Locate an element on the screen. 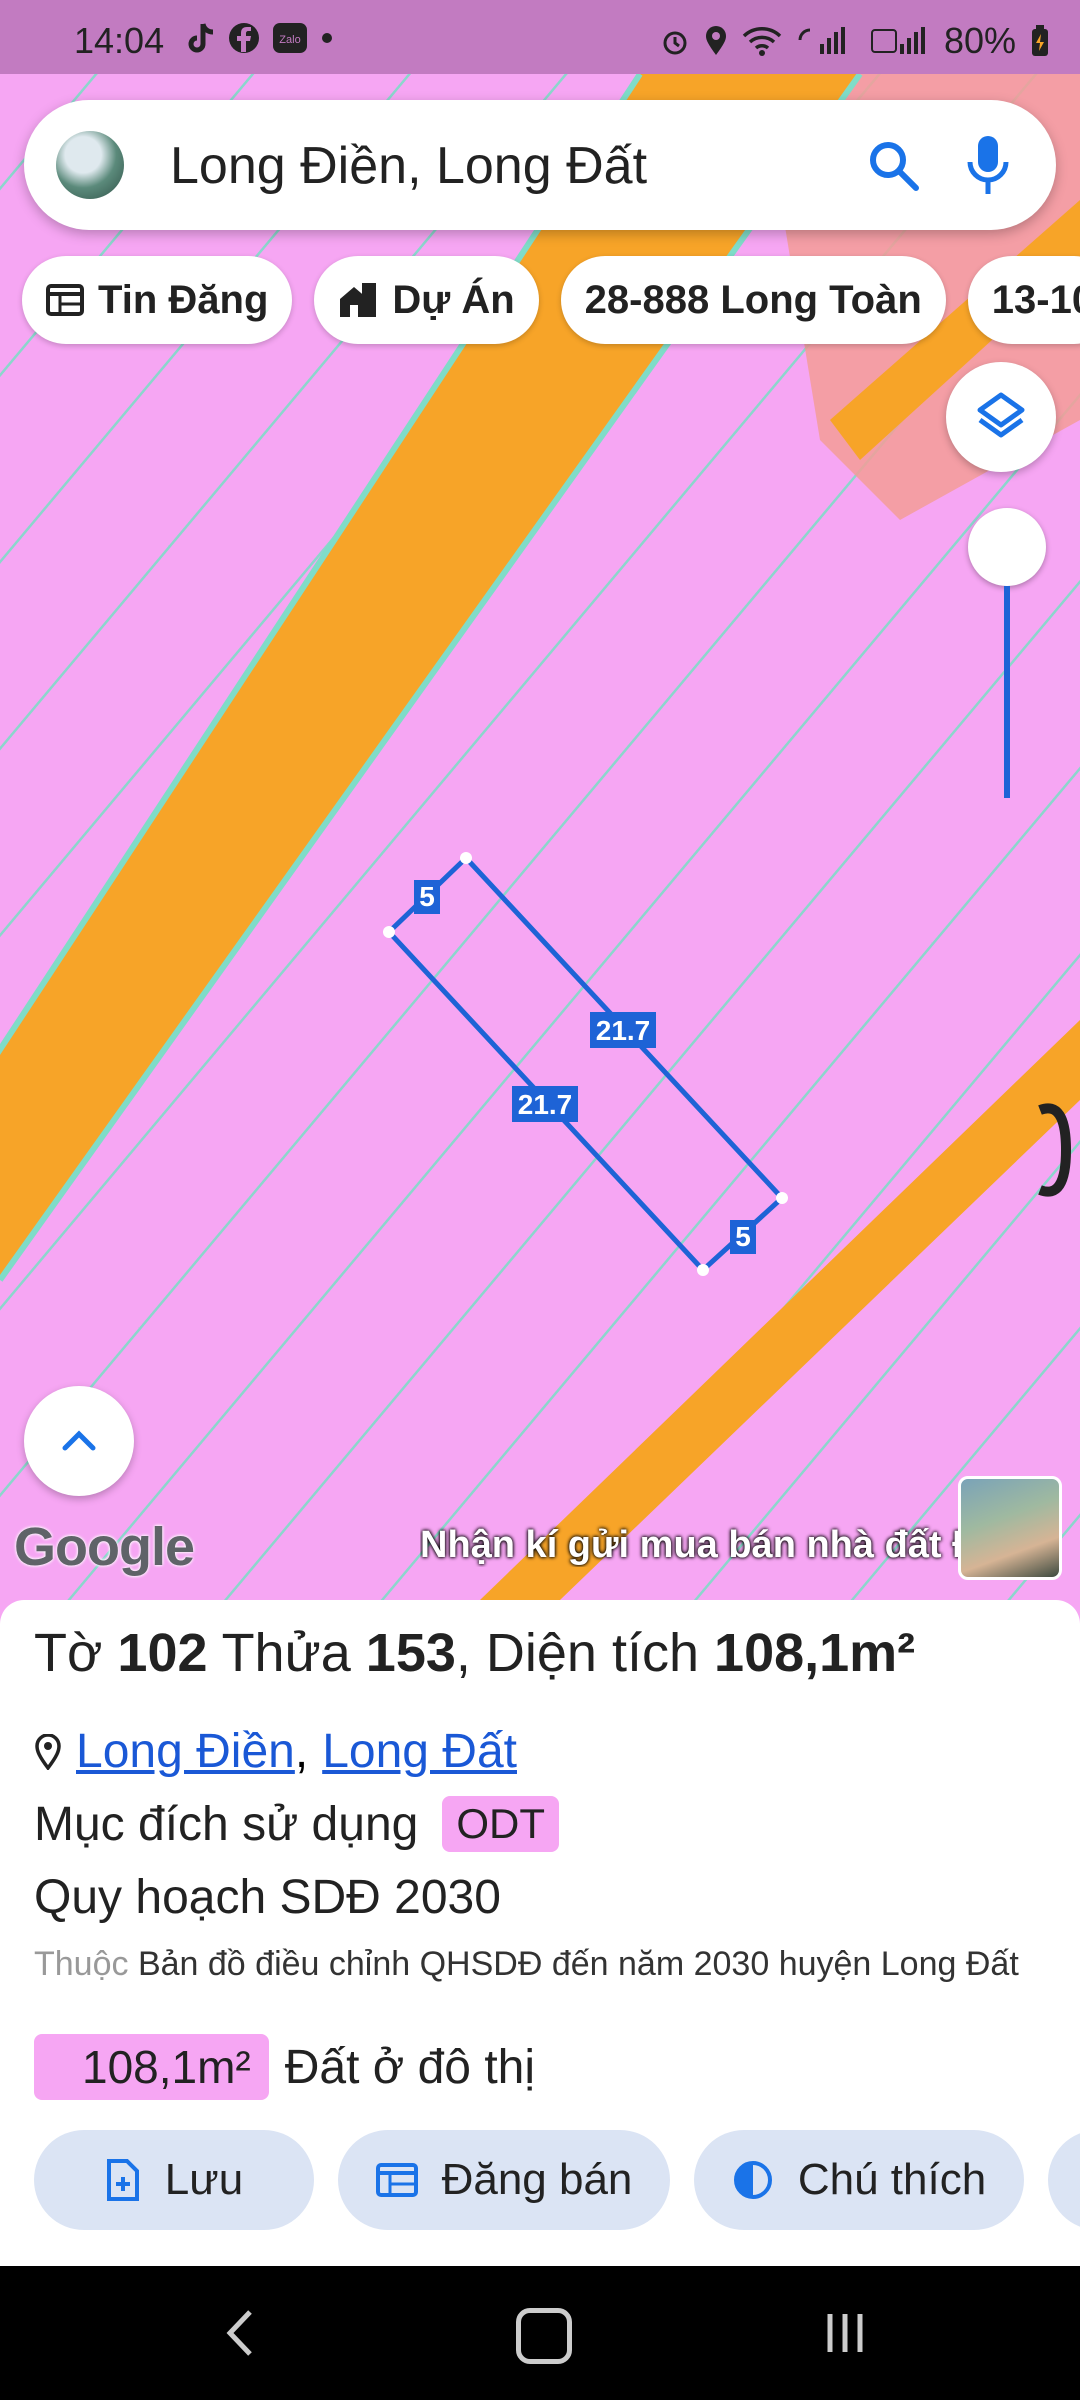 The width and height of the screenshot is (1080, 2400). save-label: Lưu is located at coordinates (204, 2179).